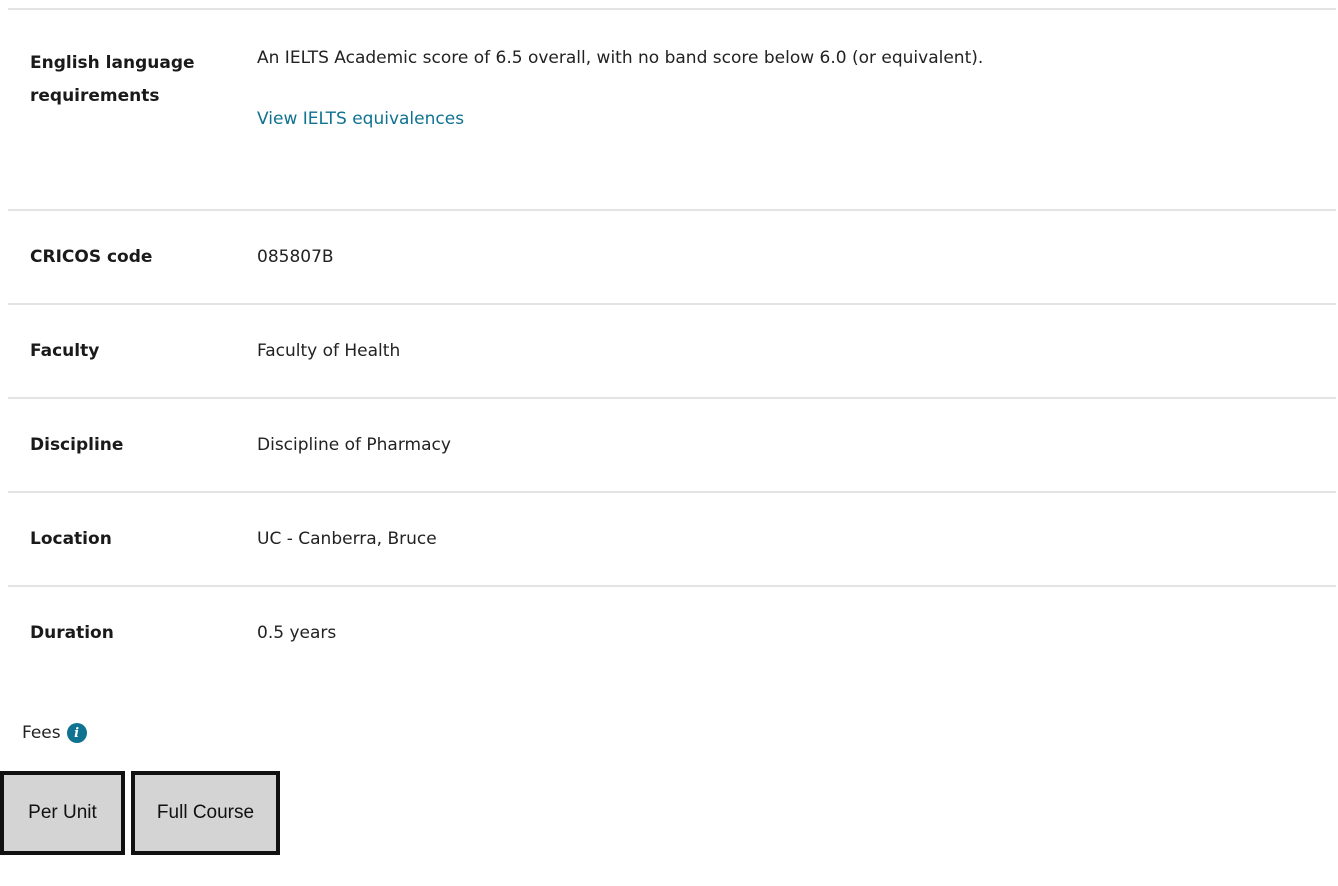 This screenshot has height=886, width=1338. I want to click on cricos-code-label: CRICOS code, so click(91, 257).